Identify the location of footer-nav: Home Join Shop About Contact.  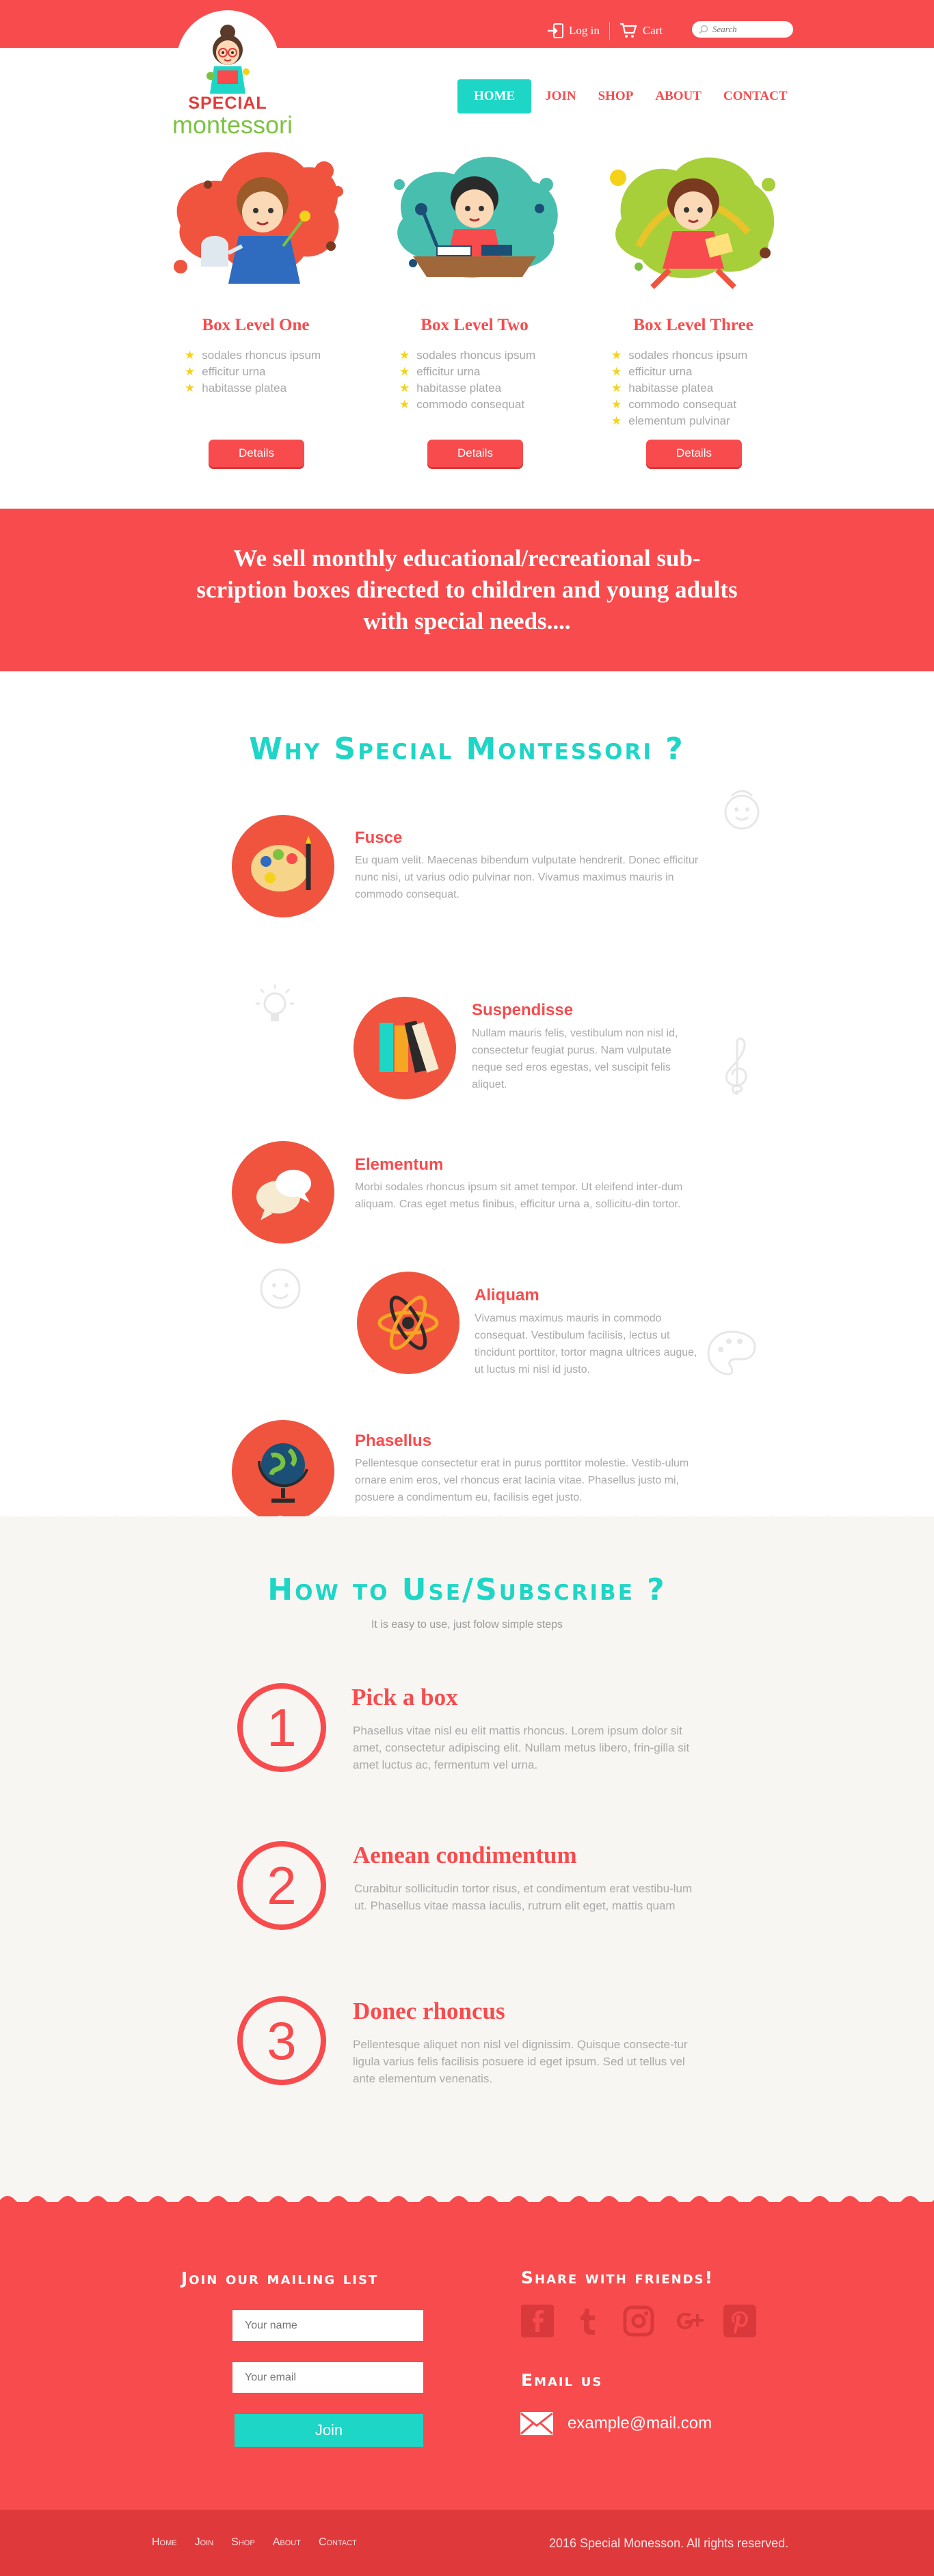
(254, 2542).